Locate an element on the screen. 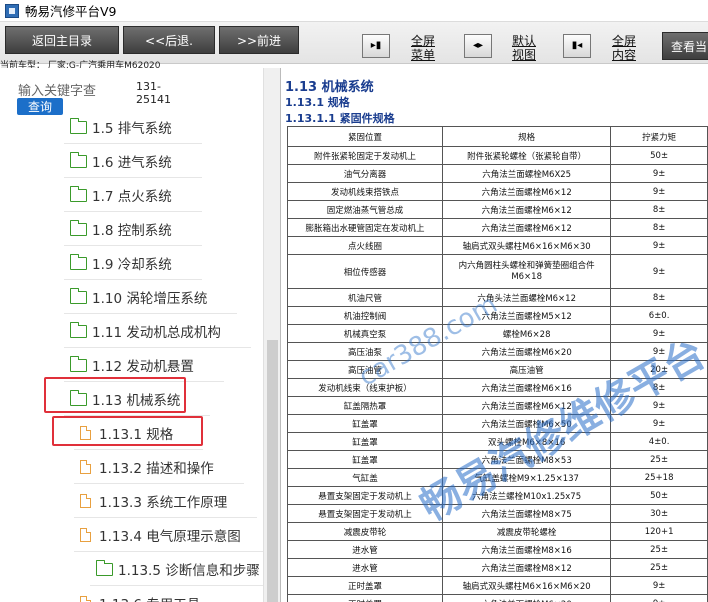 This screenshot has height=602, width=708. tree-item-label: 1.5 排气系统 is located at coordinates (132, 129).